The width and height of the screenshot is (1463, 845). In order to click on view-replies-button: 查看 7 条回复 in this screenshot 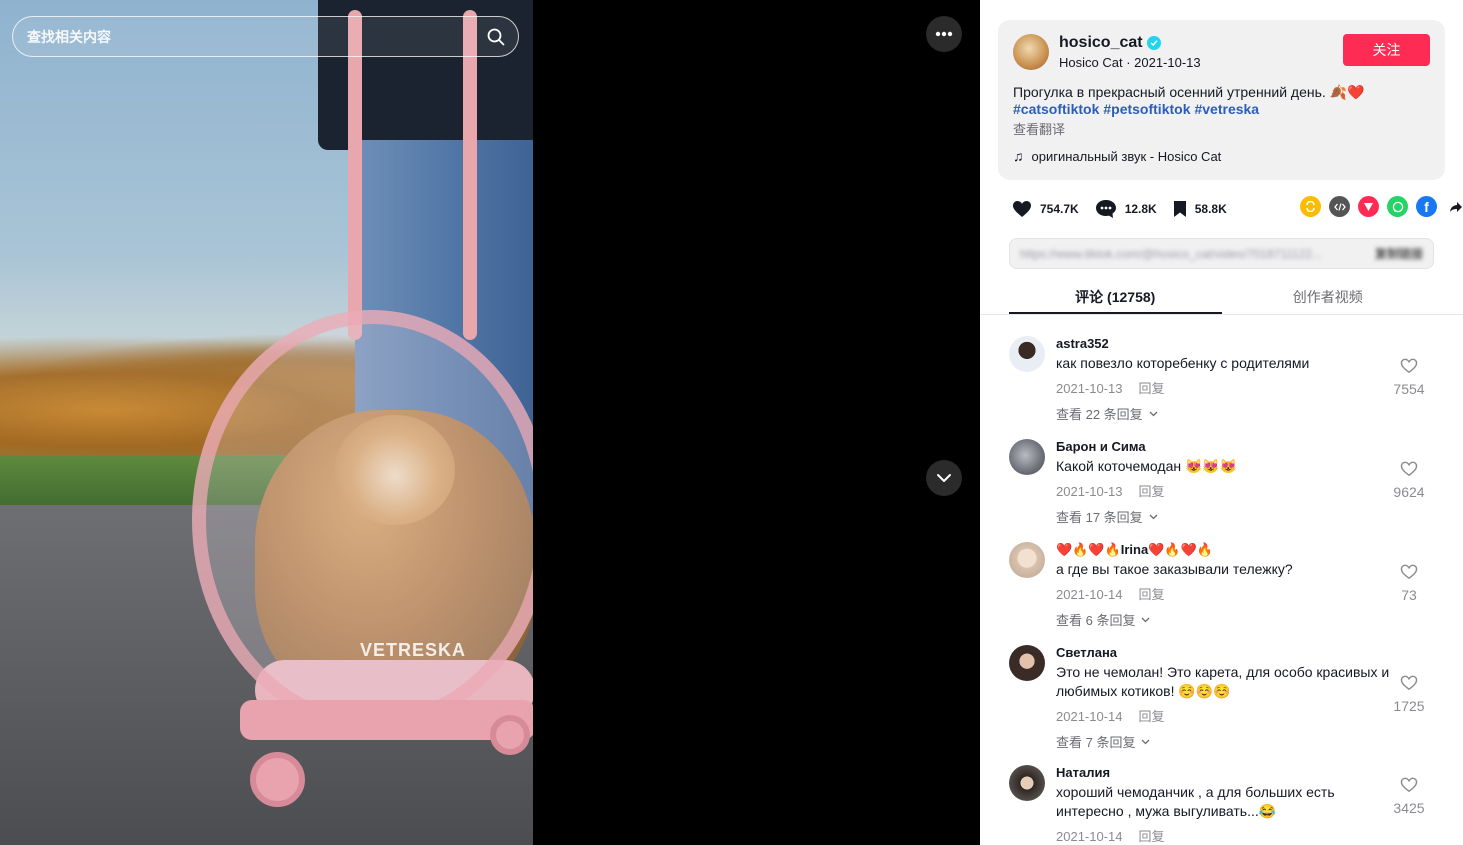, I will do `click(1226, 741)`.